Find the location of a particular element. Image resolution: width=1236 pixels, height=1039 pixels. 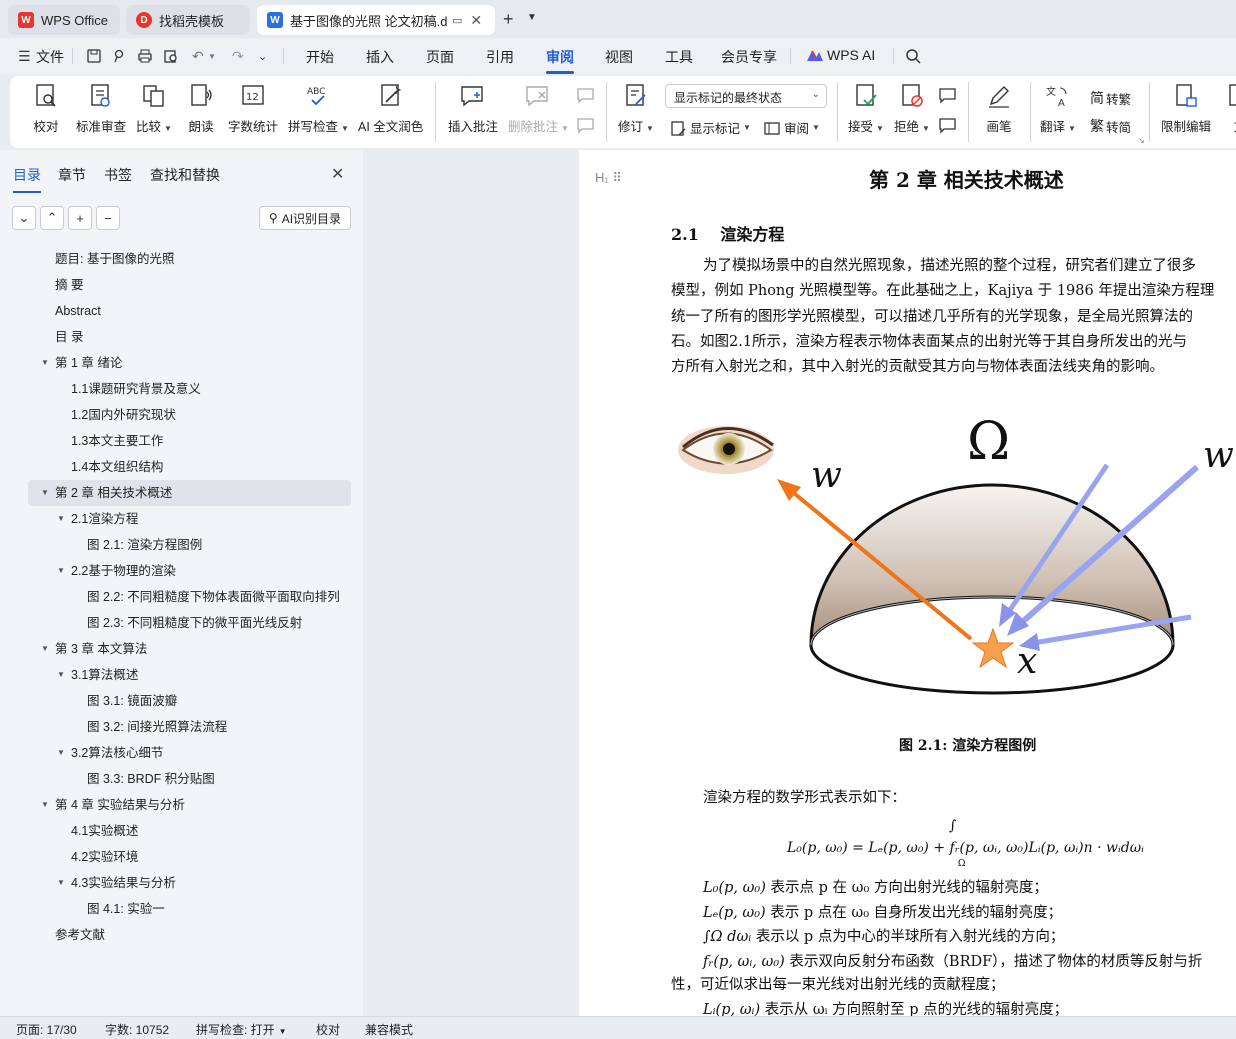

redo-icon: ↷ is located at coordinates (238, 56).